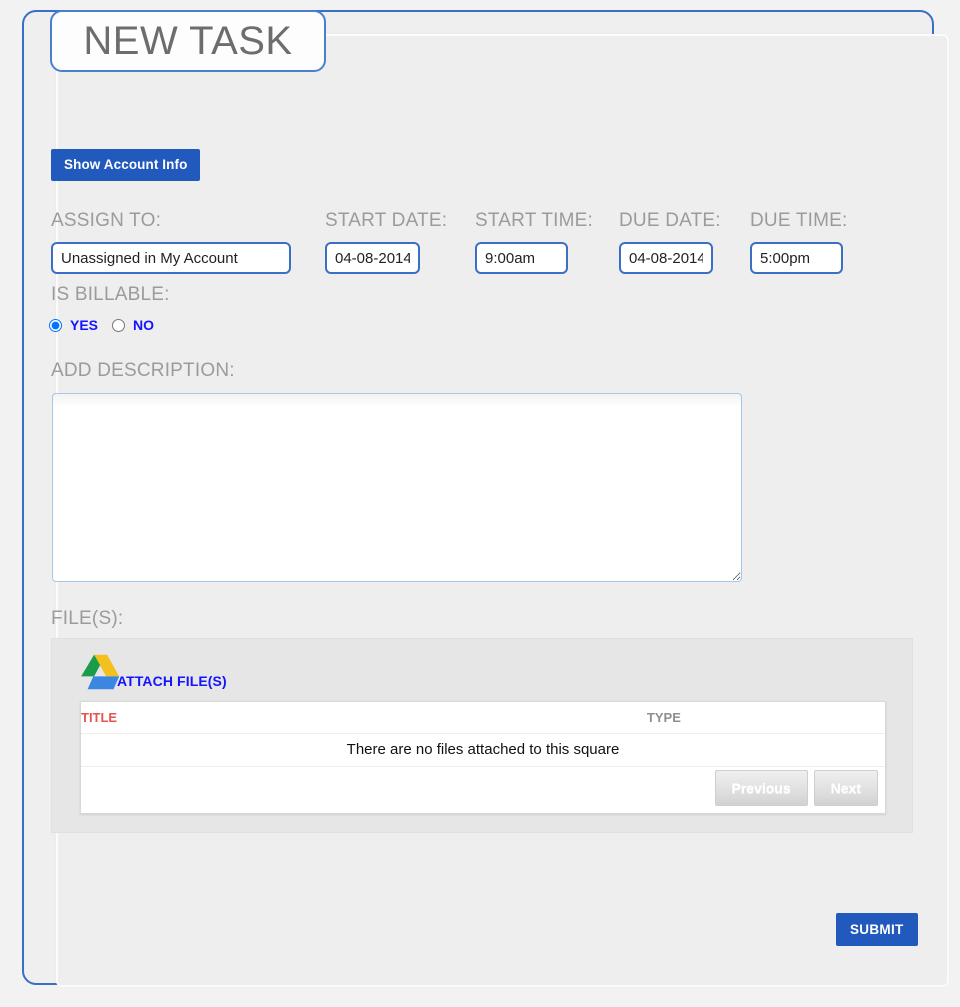 This screenshot has width=960, height=1007. Describe the element at coordinates (87, 618) in the screenshot. I see `files-label: FILE(S):` at that location.